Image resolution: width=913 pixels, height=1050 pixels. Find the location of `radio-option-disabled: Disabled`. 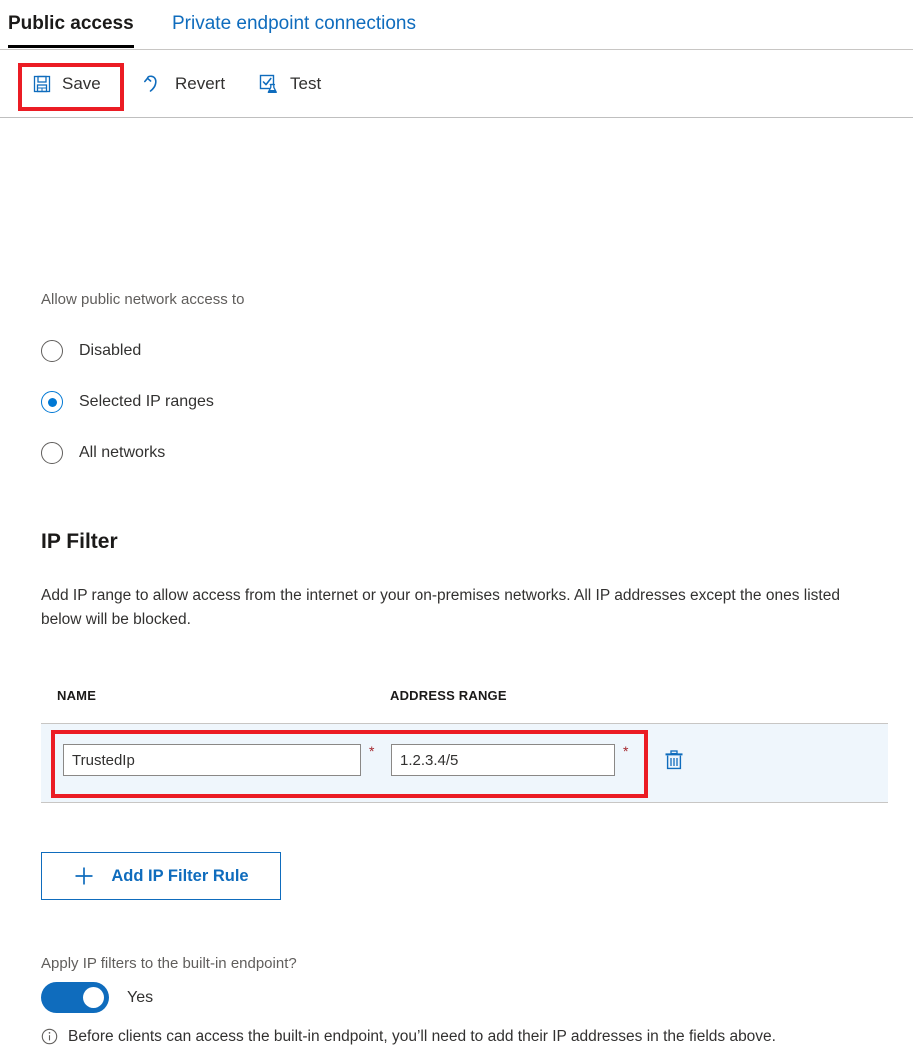

radio-option-disabled: Disabled is located at coordinates (91, 351).